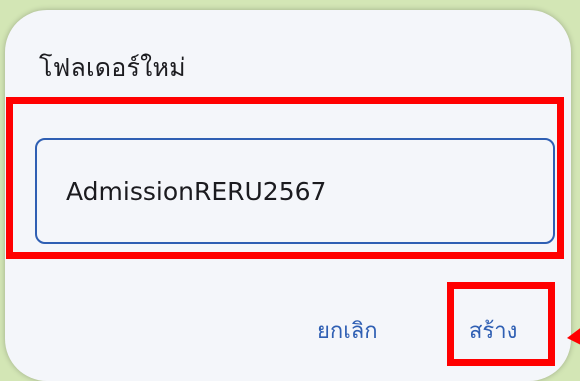 This screenshot has height=381, width=580. I want to click on create-button-highlight-annotation, so click(501, 324).